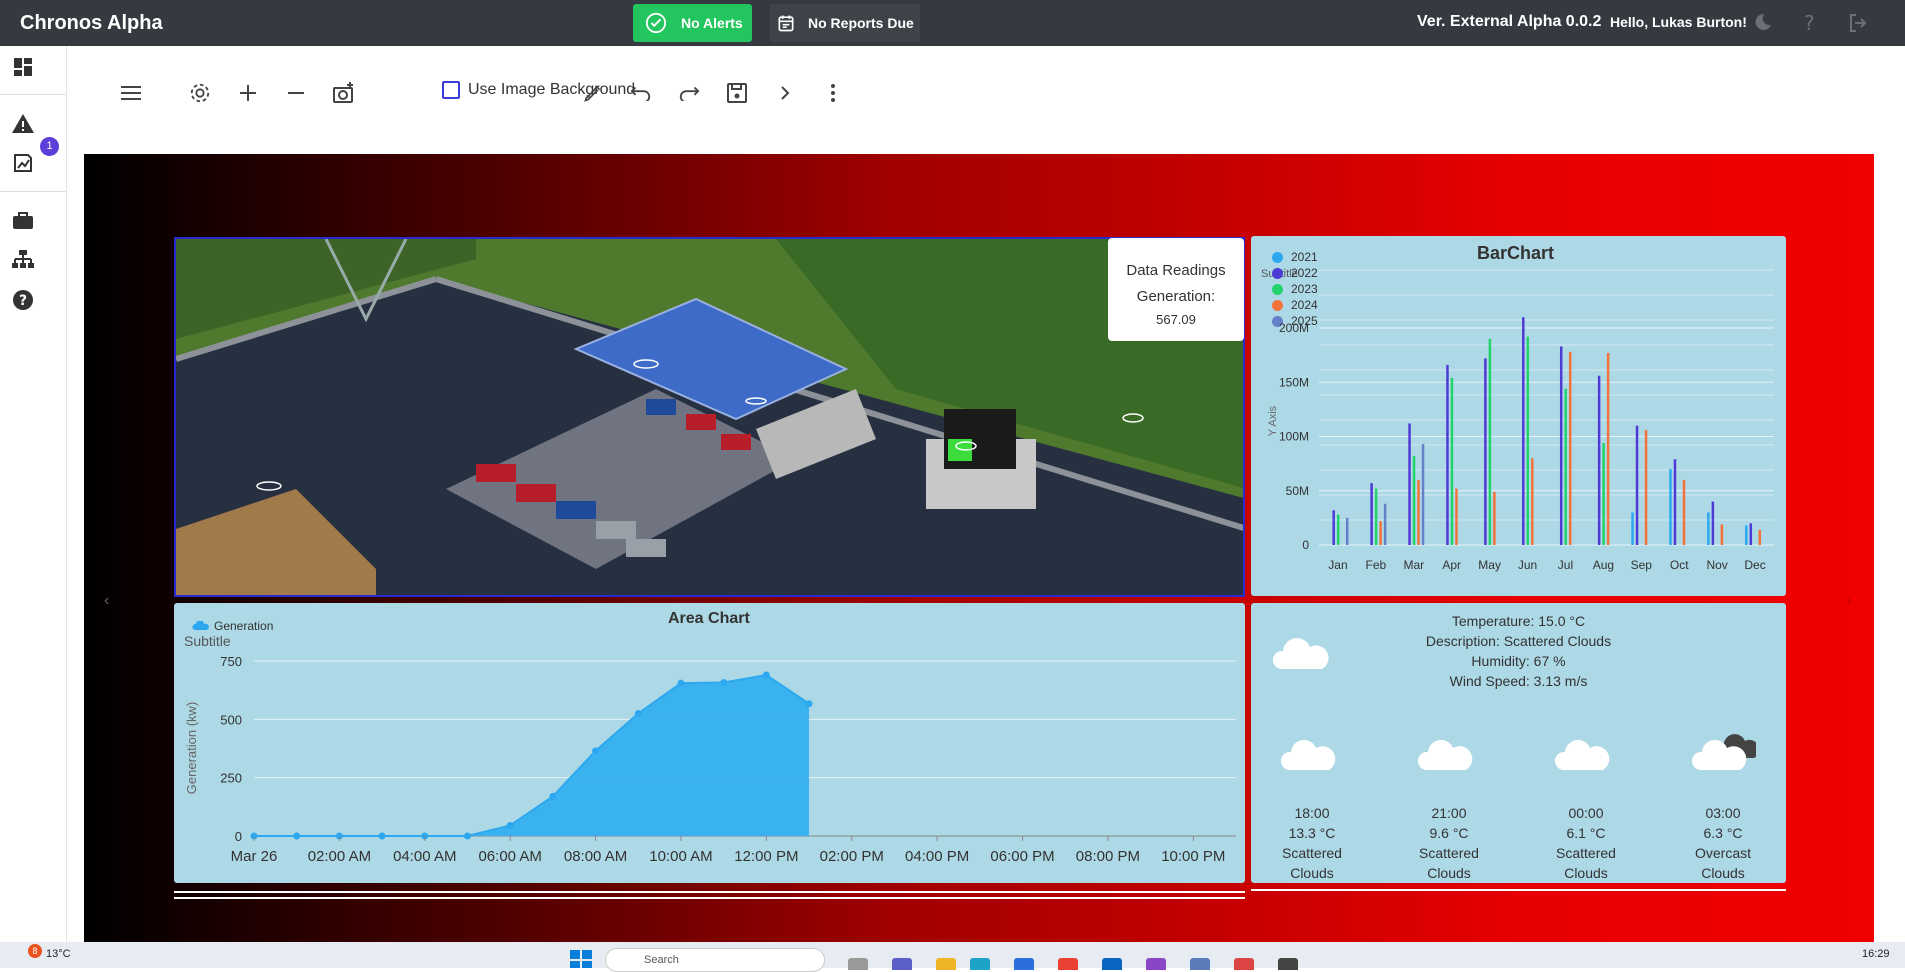  I want to click on add-photo-icon, so click(344, 93).